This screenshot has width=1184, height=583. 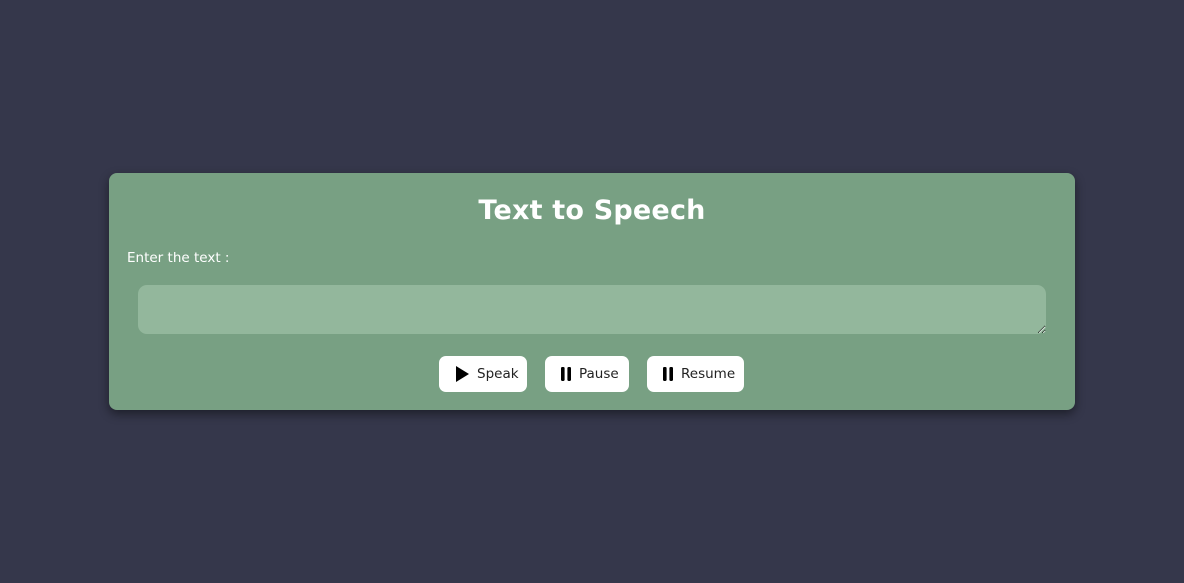 What do you see at coordinates (462, 374) in the screenshot?
I see `play-icon` at bounding box center [462, 374].